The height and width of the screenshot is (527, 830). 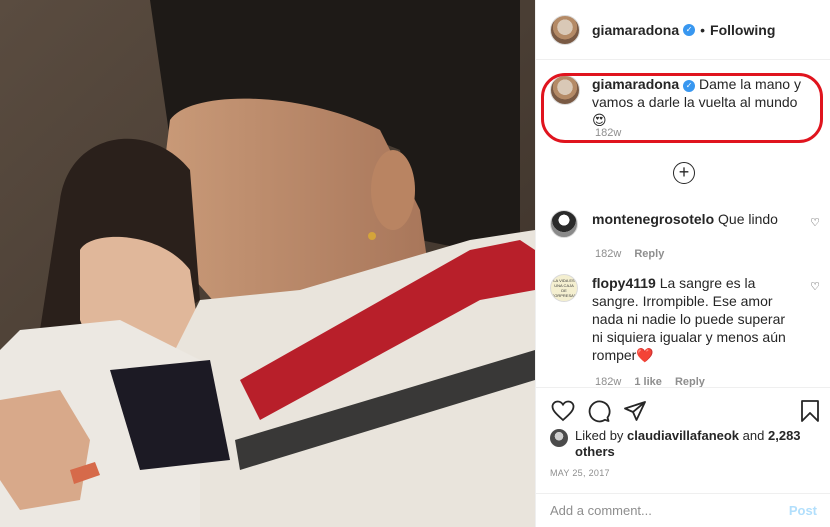 I want to click on author-avatar, so click(x=565, y=29).